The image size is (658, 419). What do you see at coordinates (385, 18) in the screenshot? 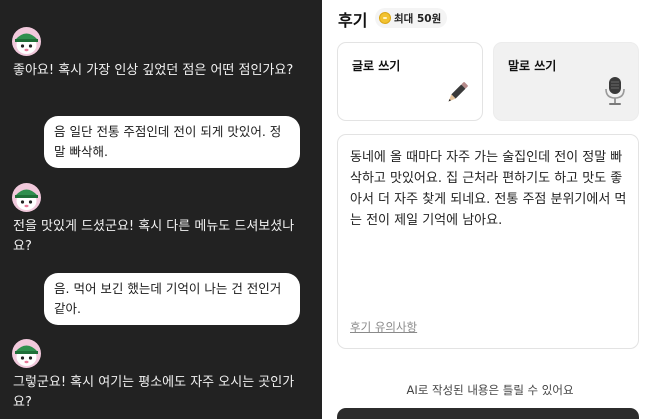
I see `coin-icon` at bounding box center [385, 18].